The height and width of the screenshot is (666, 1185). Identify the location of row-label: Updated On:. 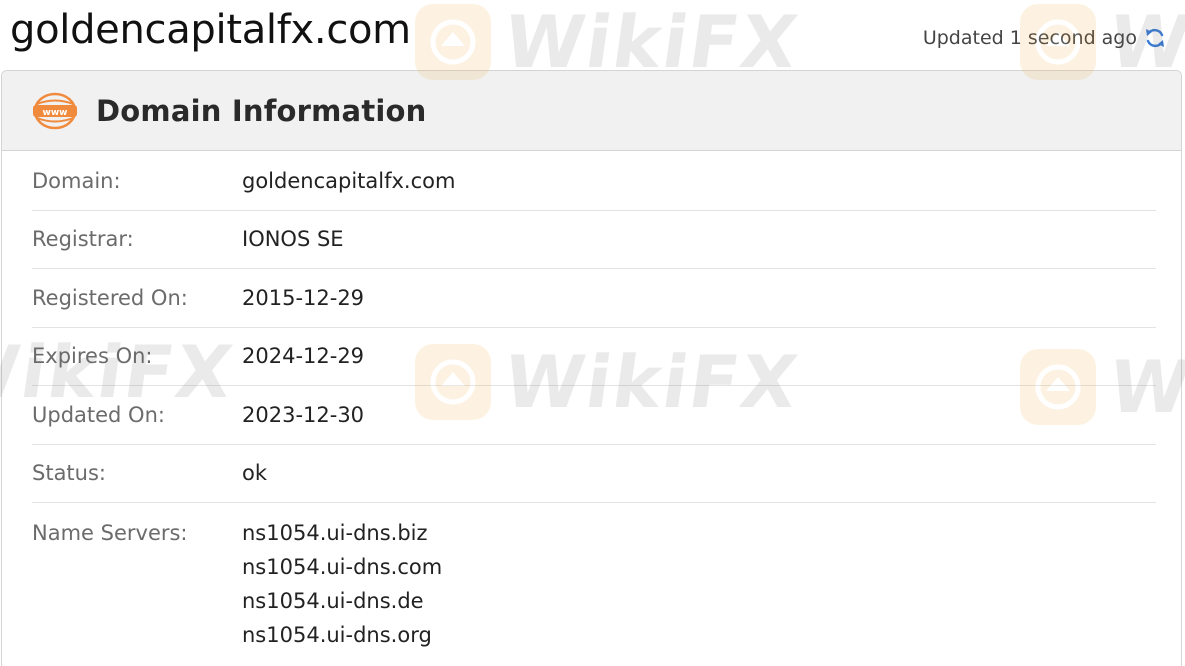
(98, 414).